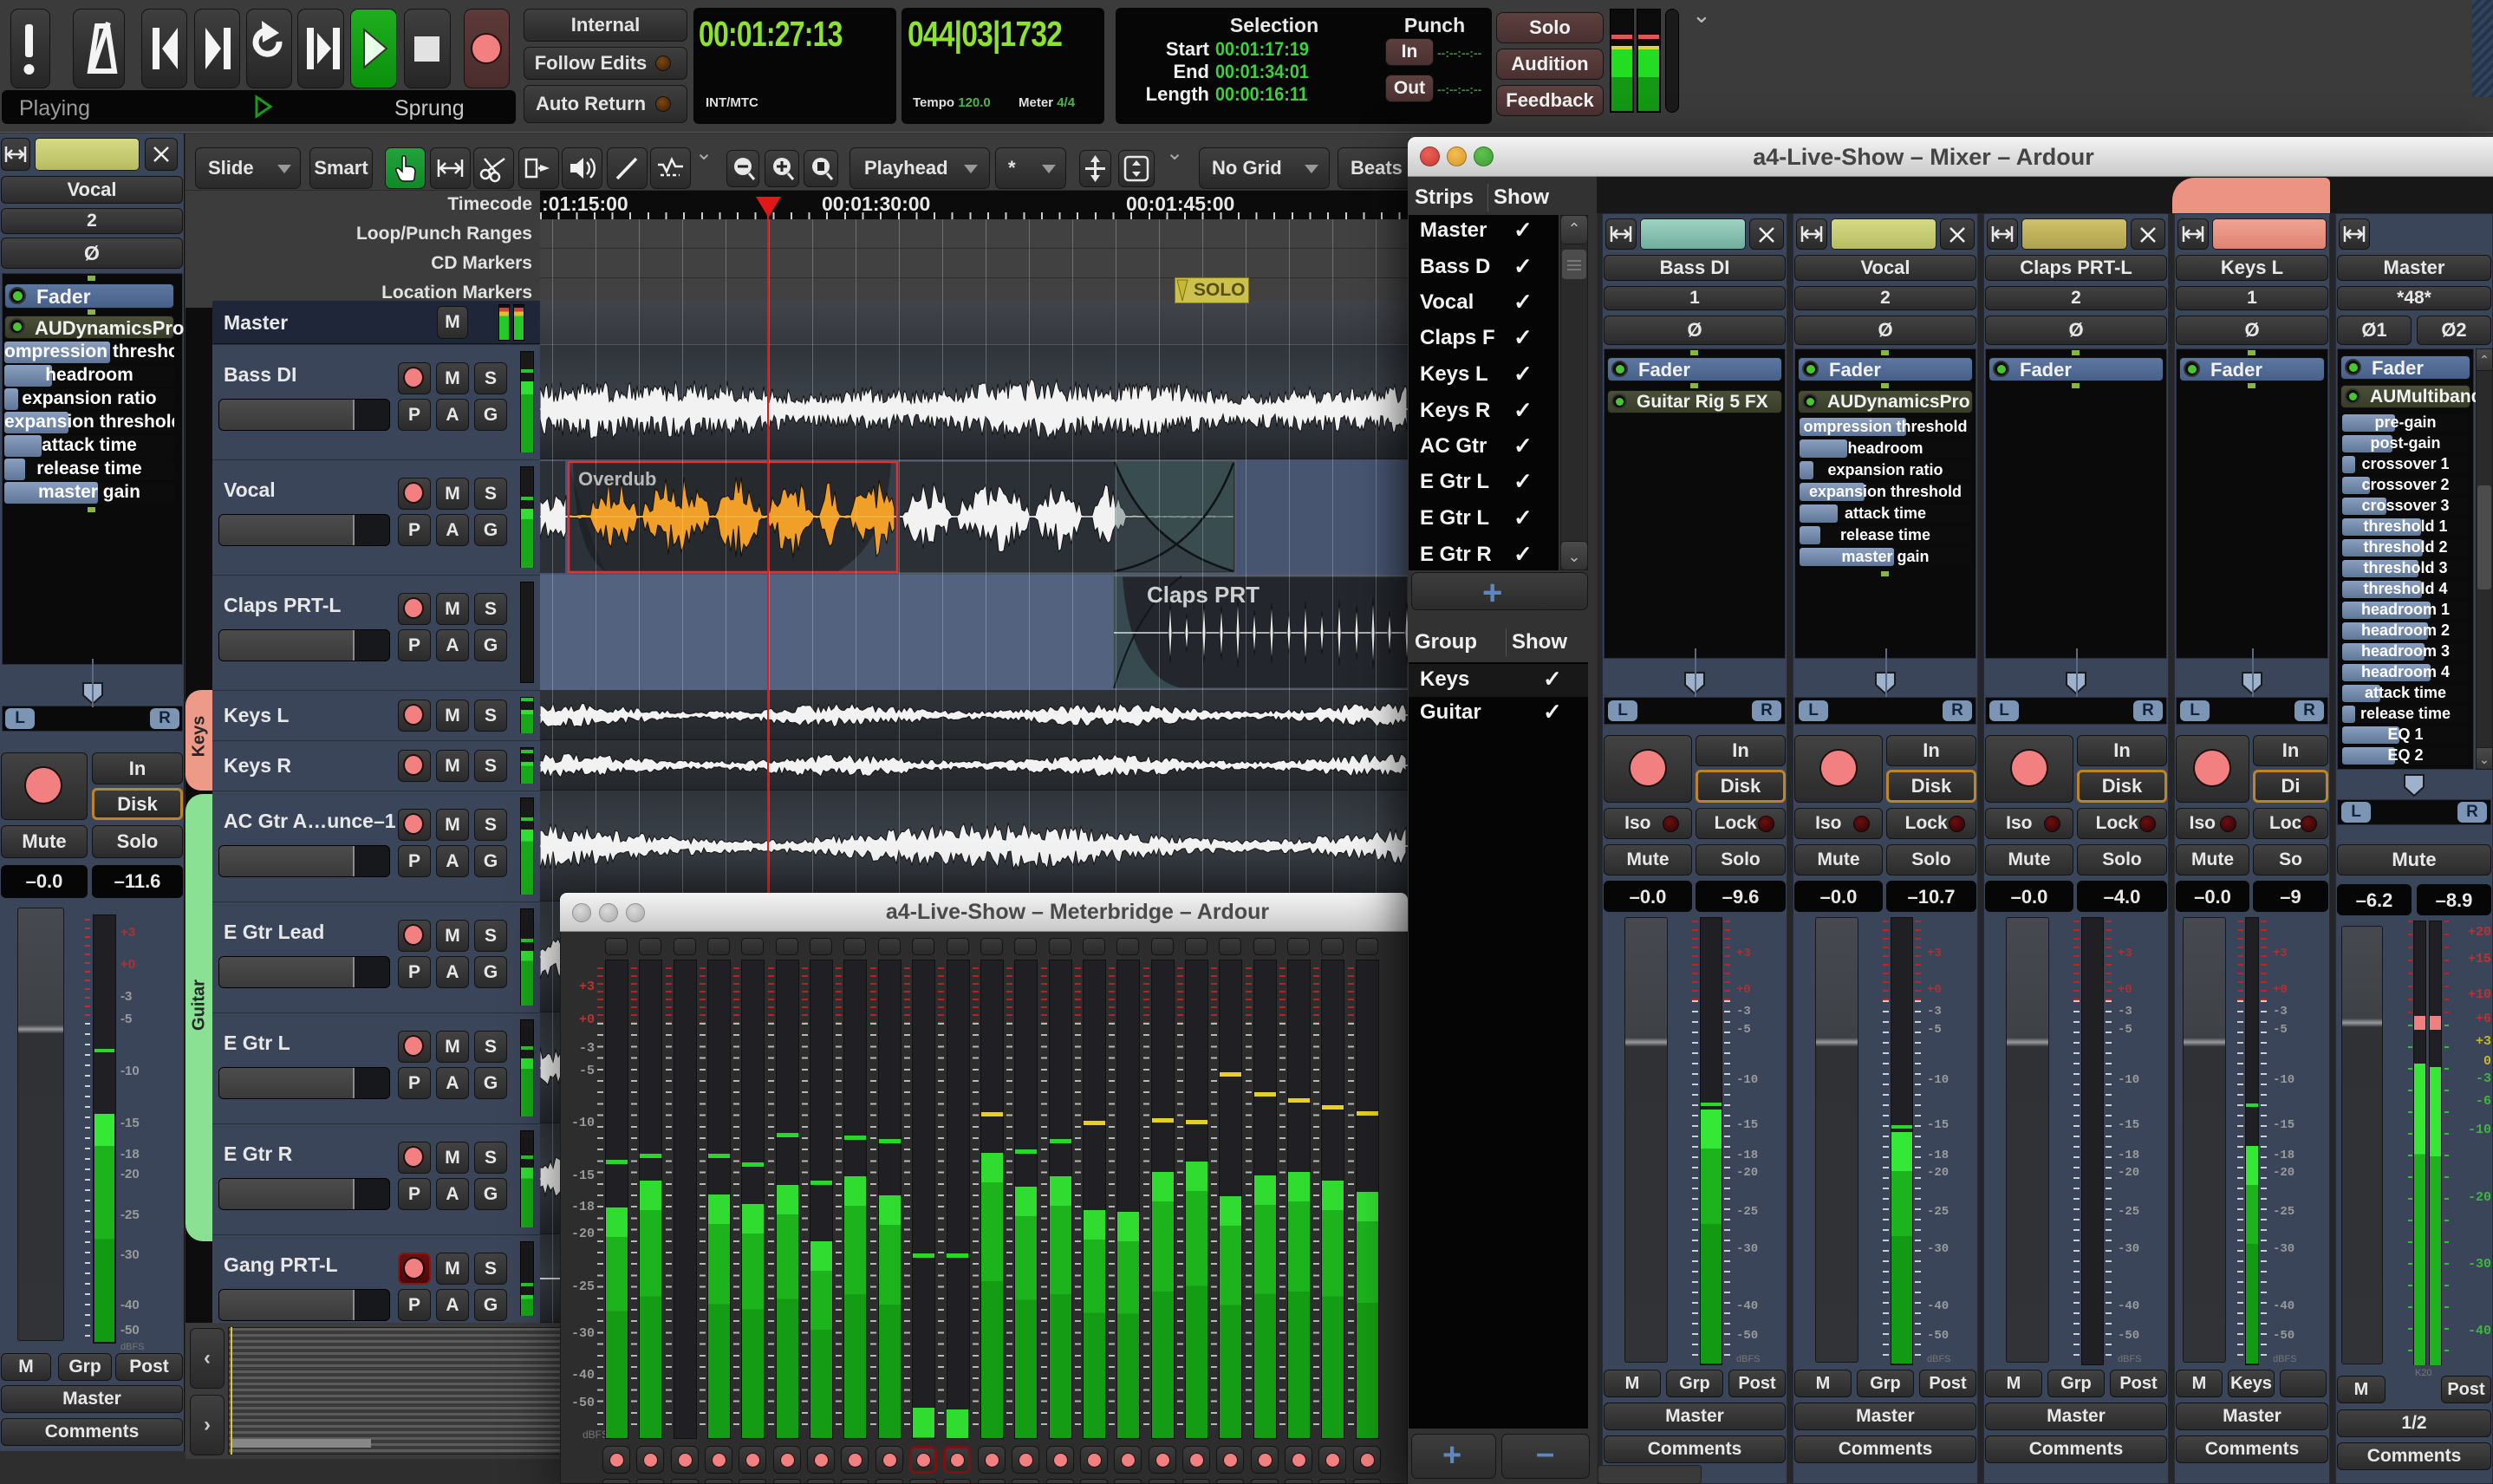 The width and height of the screenshot is (2493, 1484). I want to click on svg-text: Claps PRT, so click(1203, 595).